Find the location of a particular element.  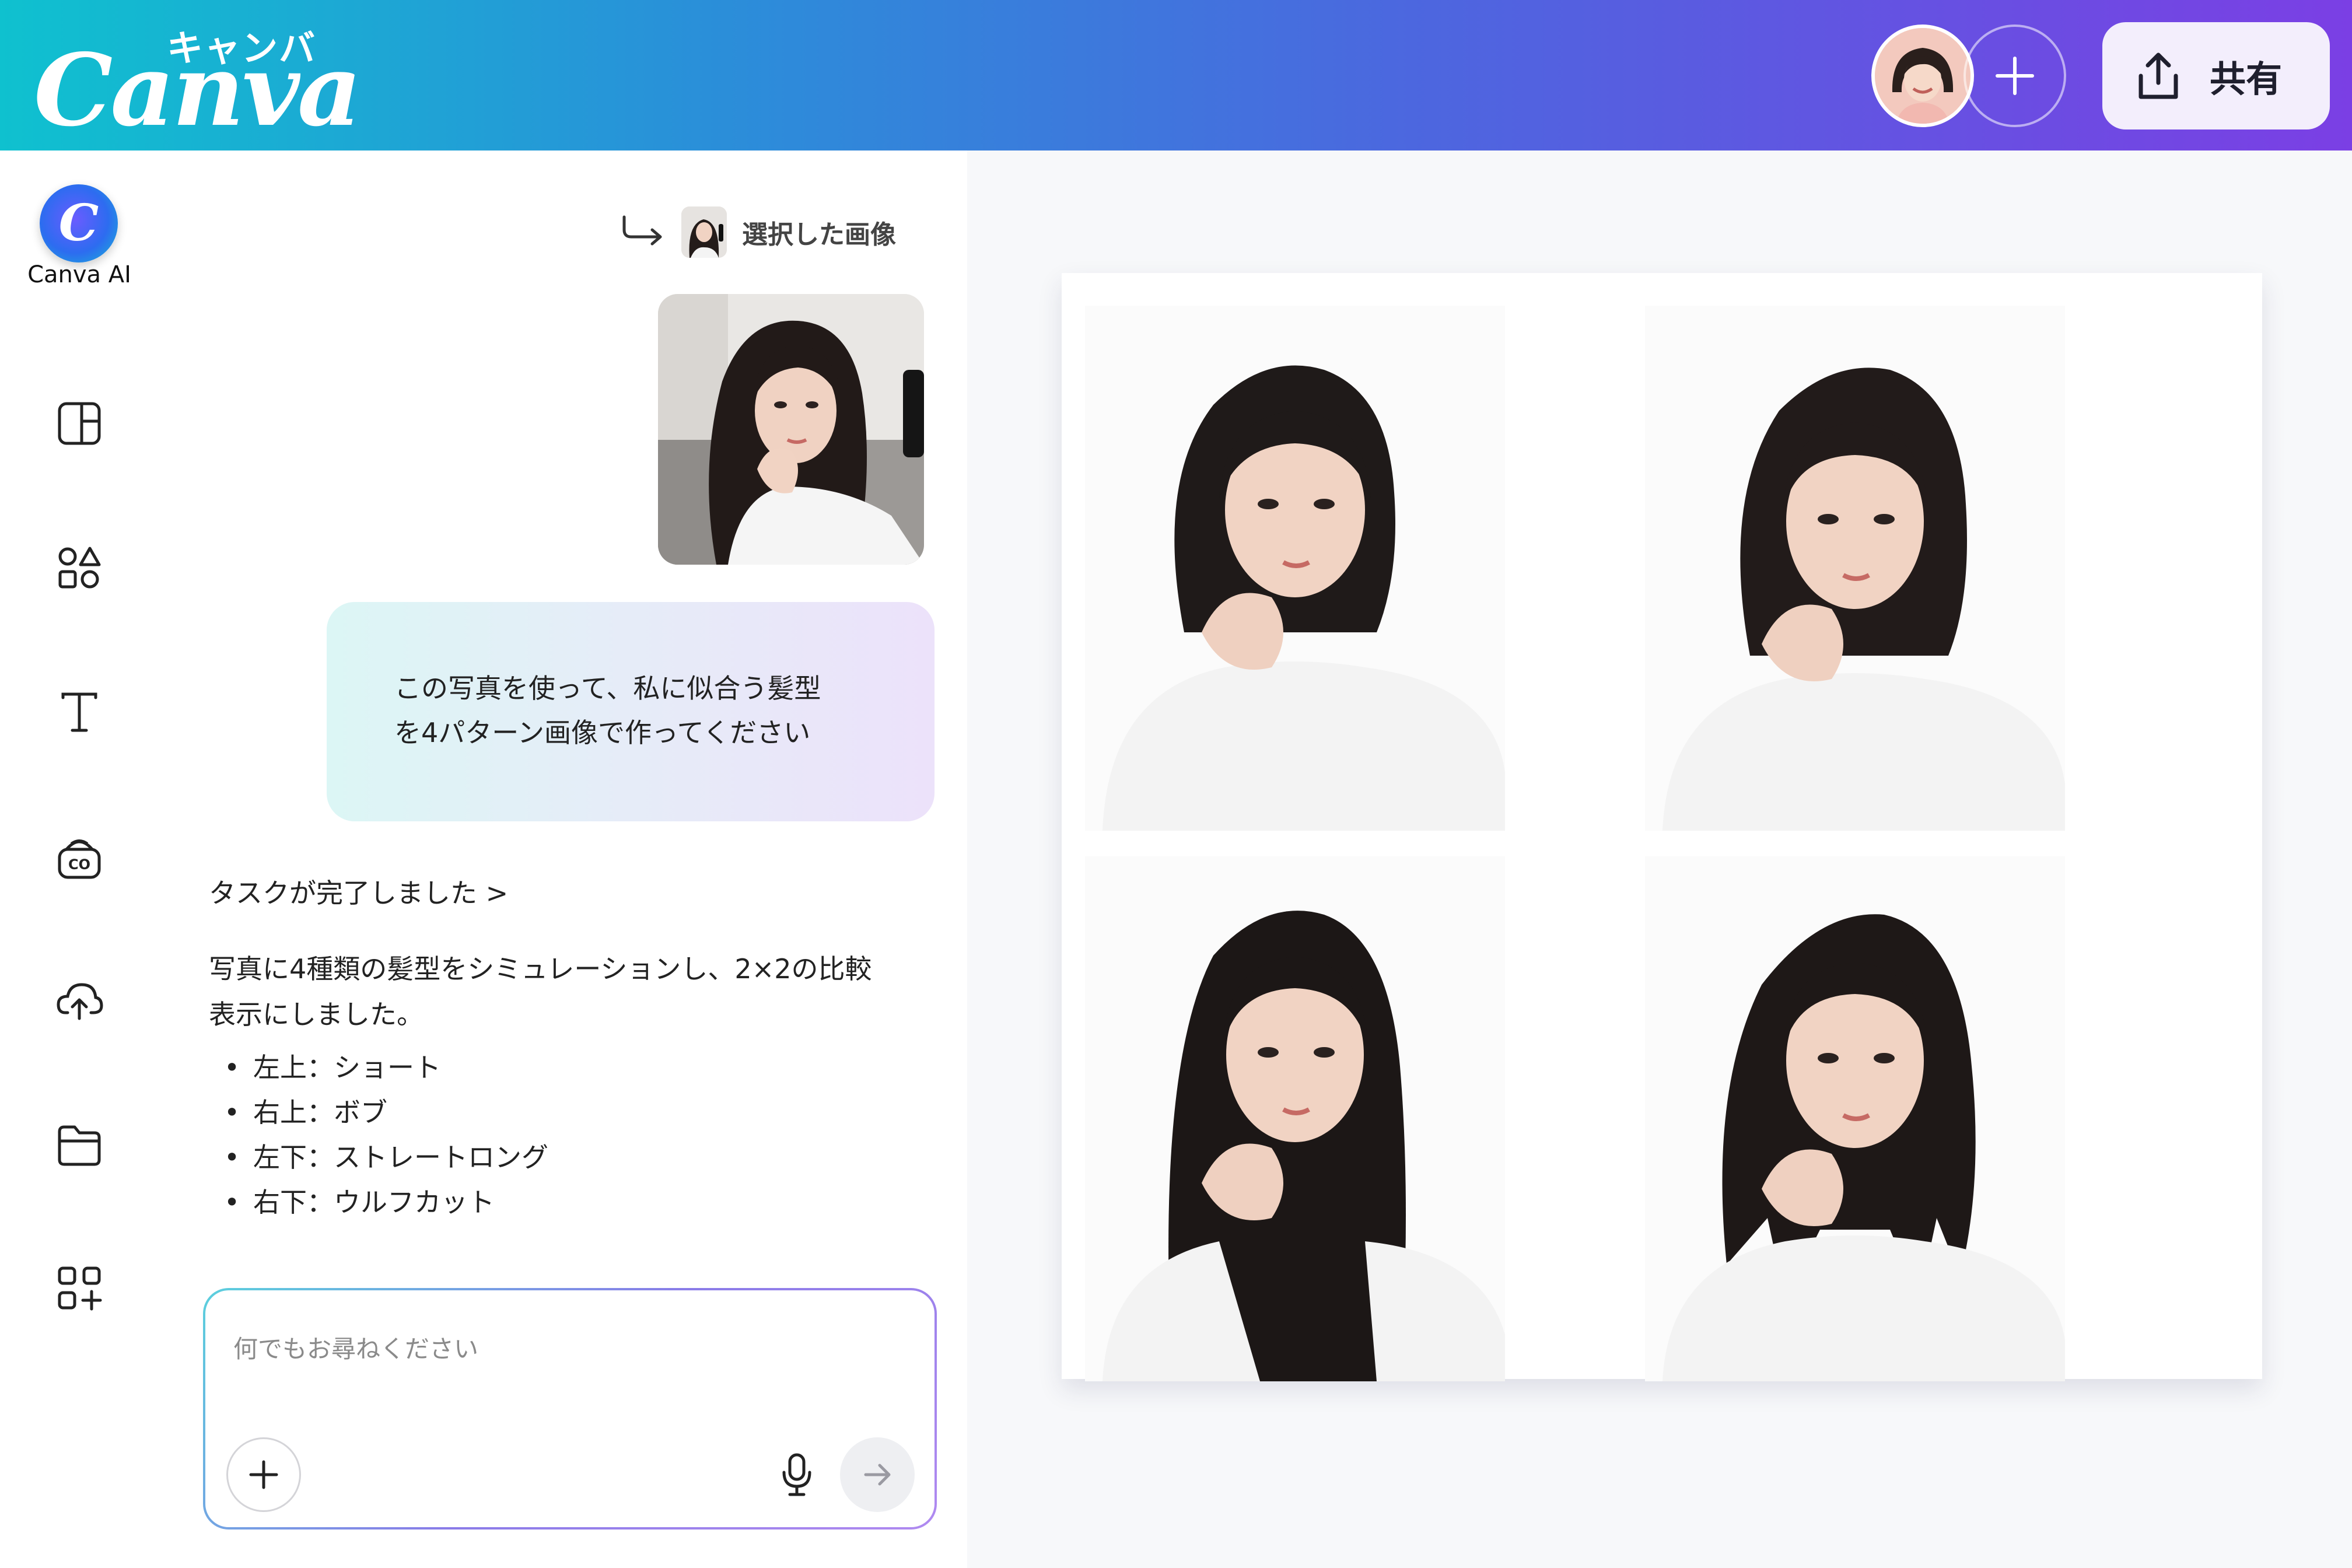

hairstyle-image-straight-long is located at coordinates (1295, 1118).